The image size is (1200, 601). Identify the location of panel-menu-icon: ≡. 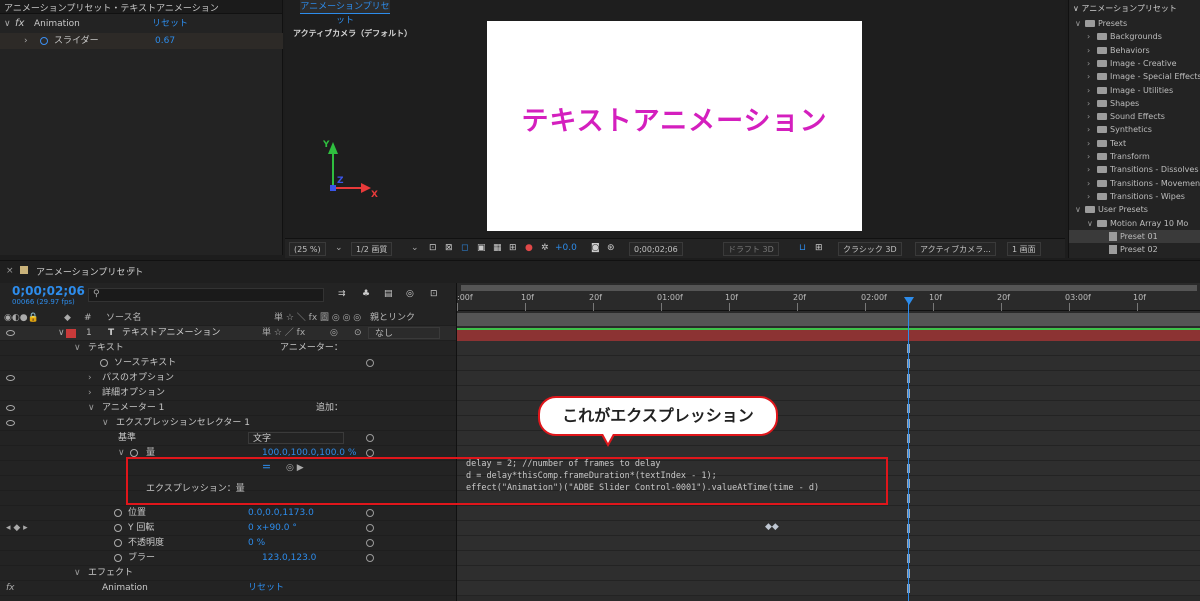
(132, 270).